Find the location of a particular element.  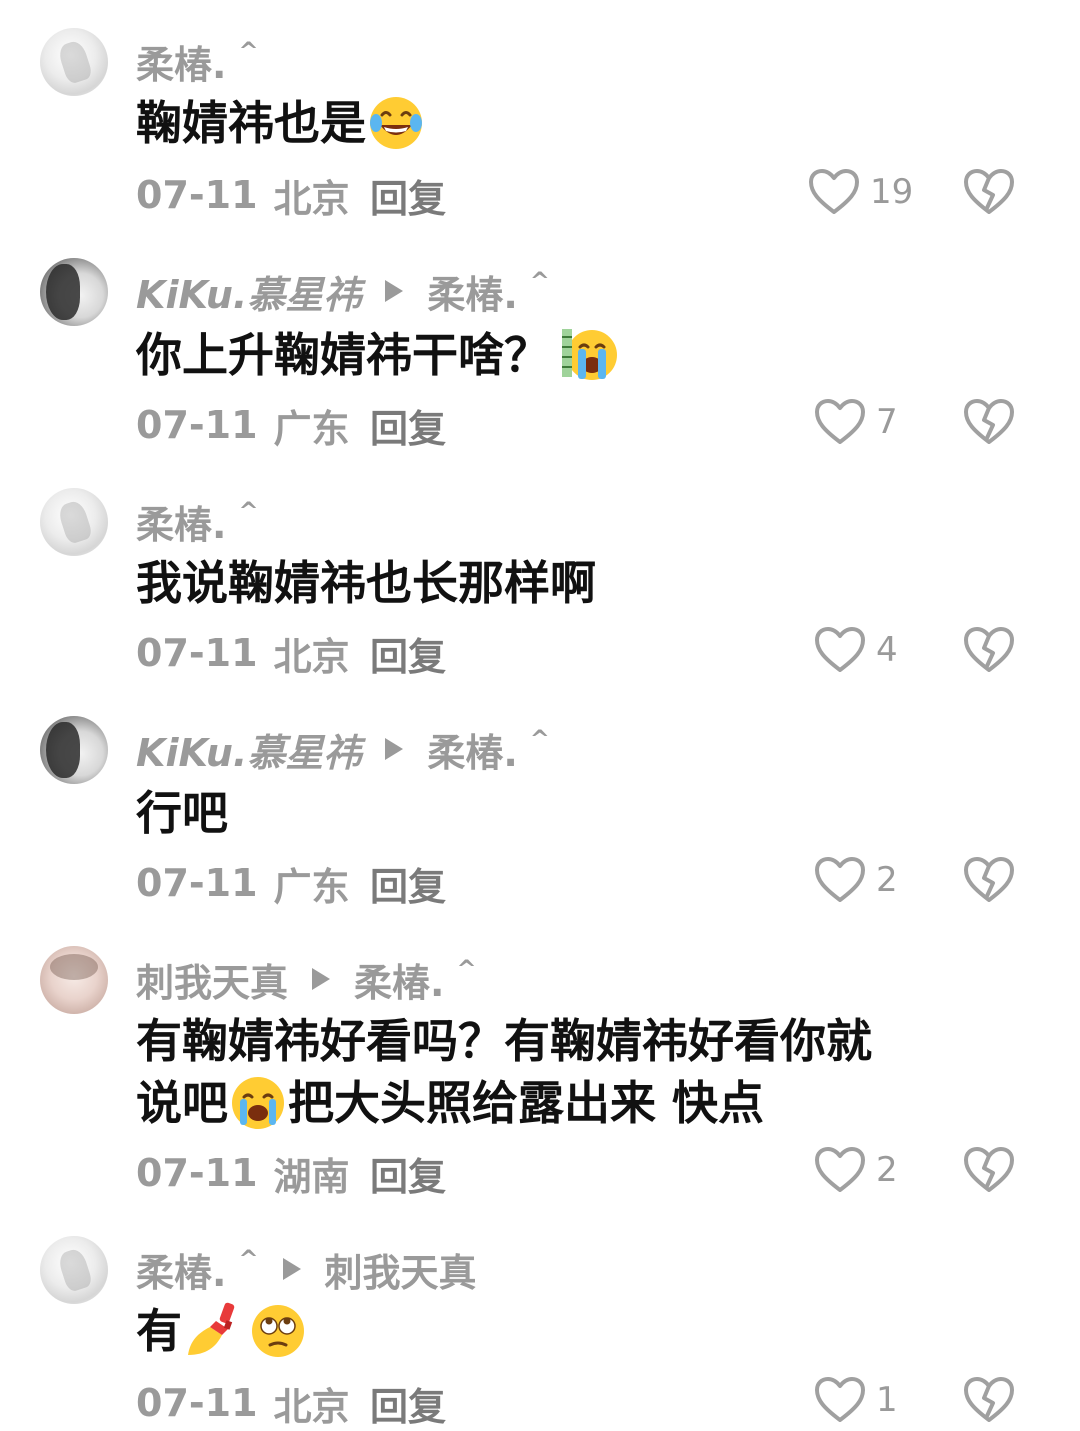

comment-body: 你上升鞠婧祎干啥？ is located at coordinates (343, 355).